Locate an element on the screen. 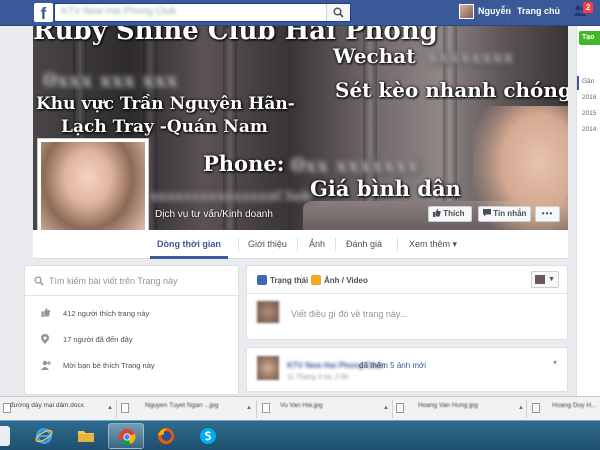 The width and height of the screenshot is (600, 450). composer-tabs: Trạng thái Ảnh / Video ▼ is located at coordinates (407, 280).